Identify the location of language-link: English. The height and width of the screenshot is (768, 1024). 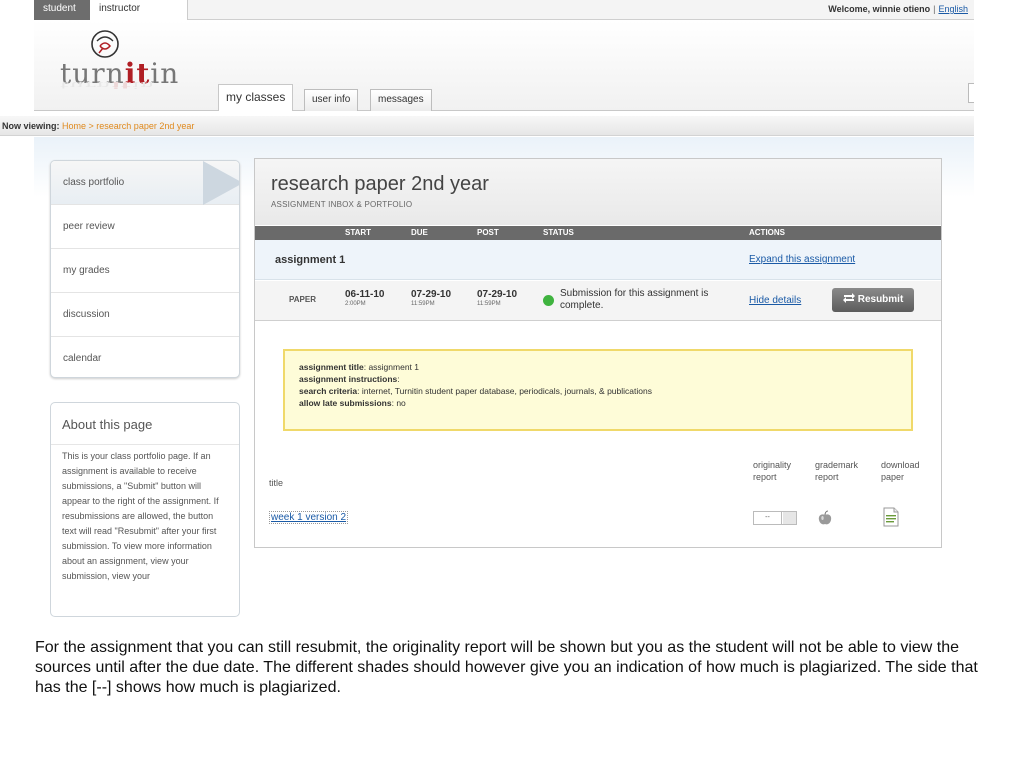
(953, 9).